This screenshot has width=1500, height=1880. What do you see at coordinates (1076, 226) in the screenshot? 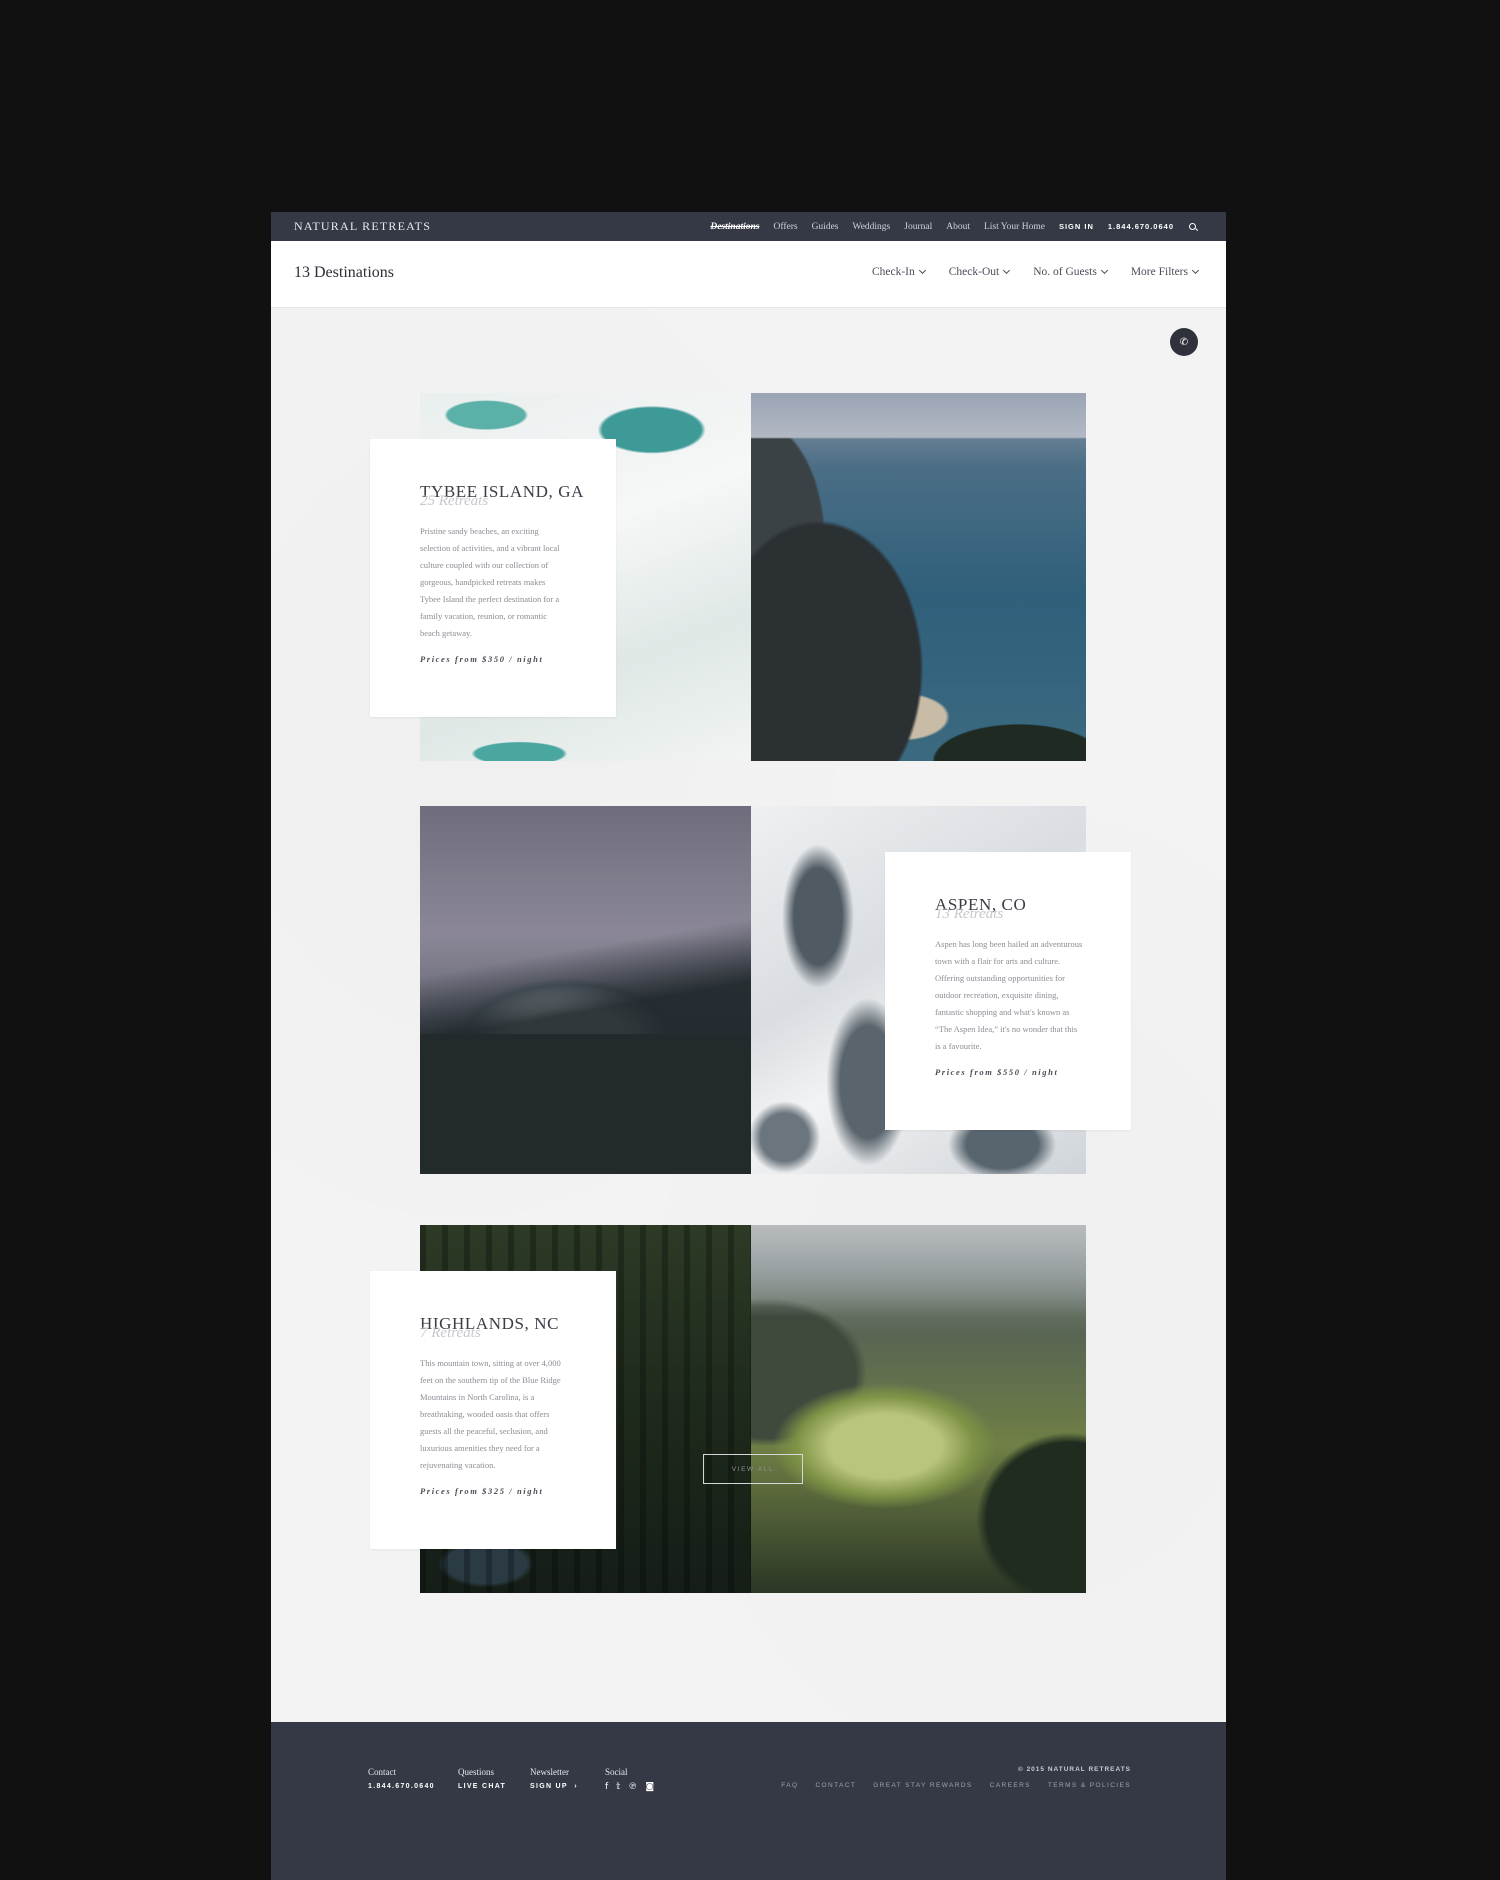
I see `sign-in-link: SIGN IN` at bounding box center [1076, 226].